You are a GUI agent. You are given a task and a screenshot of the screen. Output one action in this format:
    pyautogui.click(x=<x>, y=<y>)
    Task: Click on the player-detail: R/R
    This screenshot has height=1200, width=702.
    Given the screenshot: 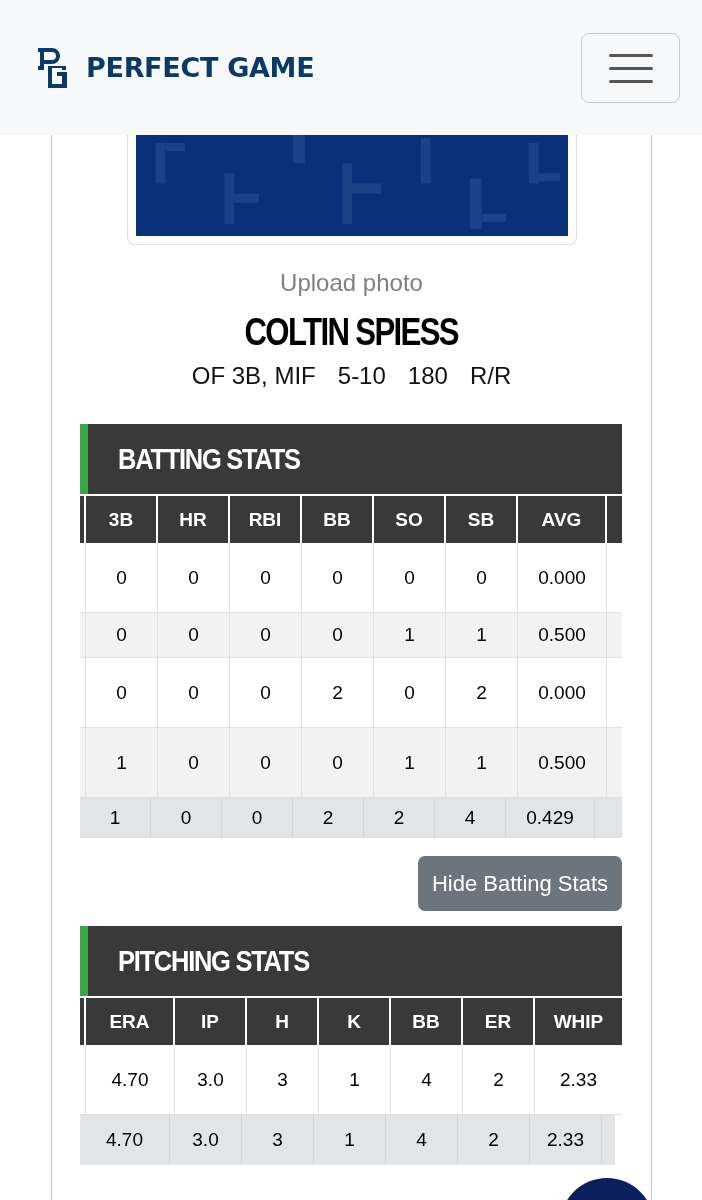 What is the action you would take?
    pyautogui.click(x=490, y=376)
    